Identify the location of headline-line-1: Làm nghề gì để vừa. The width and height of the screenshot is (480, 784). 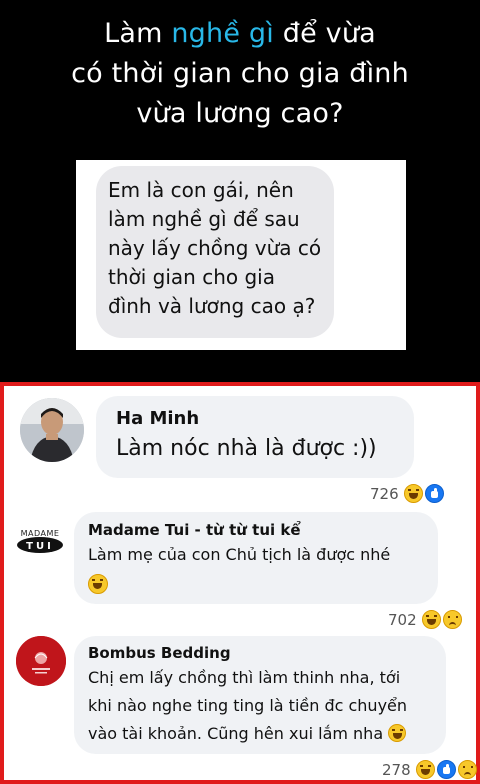
(240, 33).